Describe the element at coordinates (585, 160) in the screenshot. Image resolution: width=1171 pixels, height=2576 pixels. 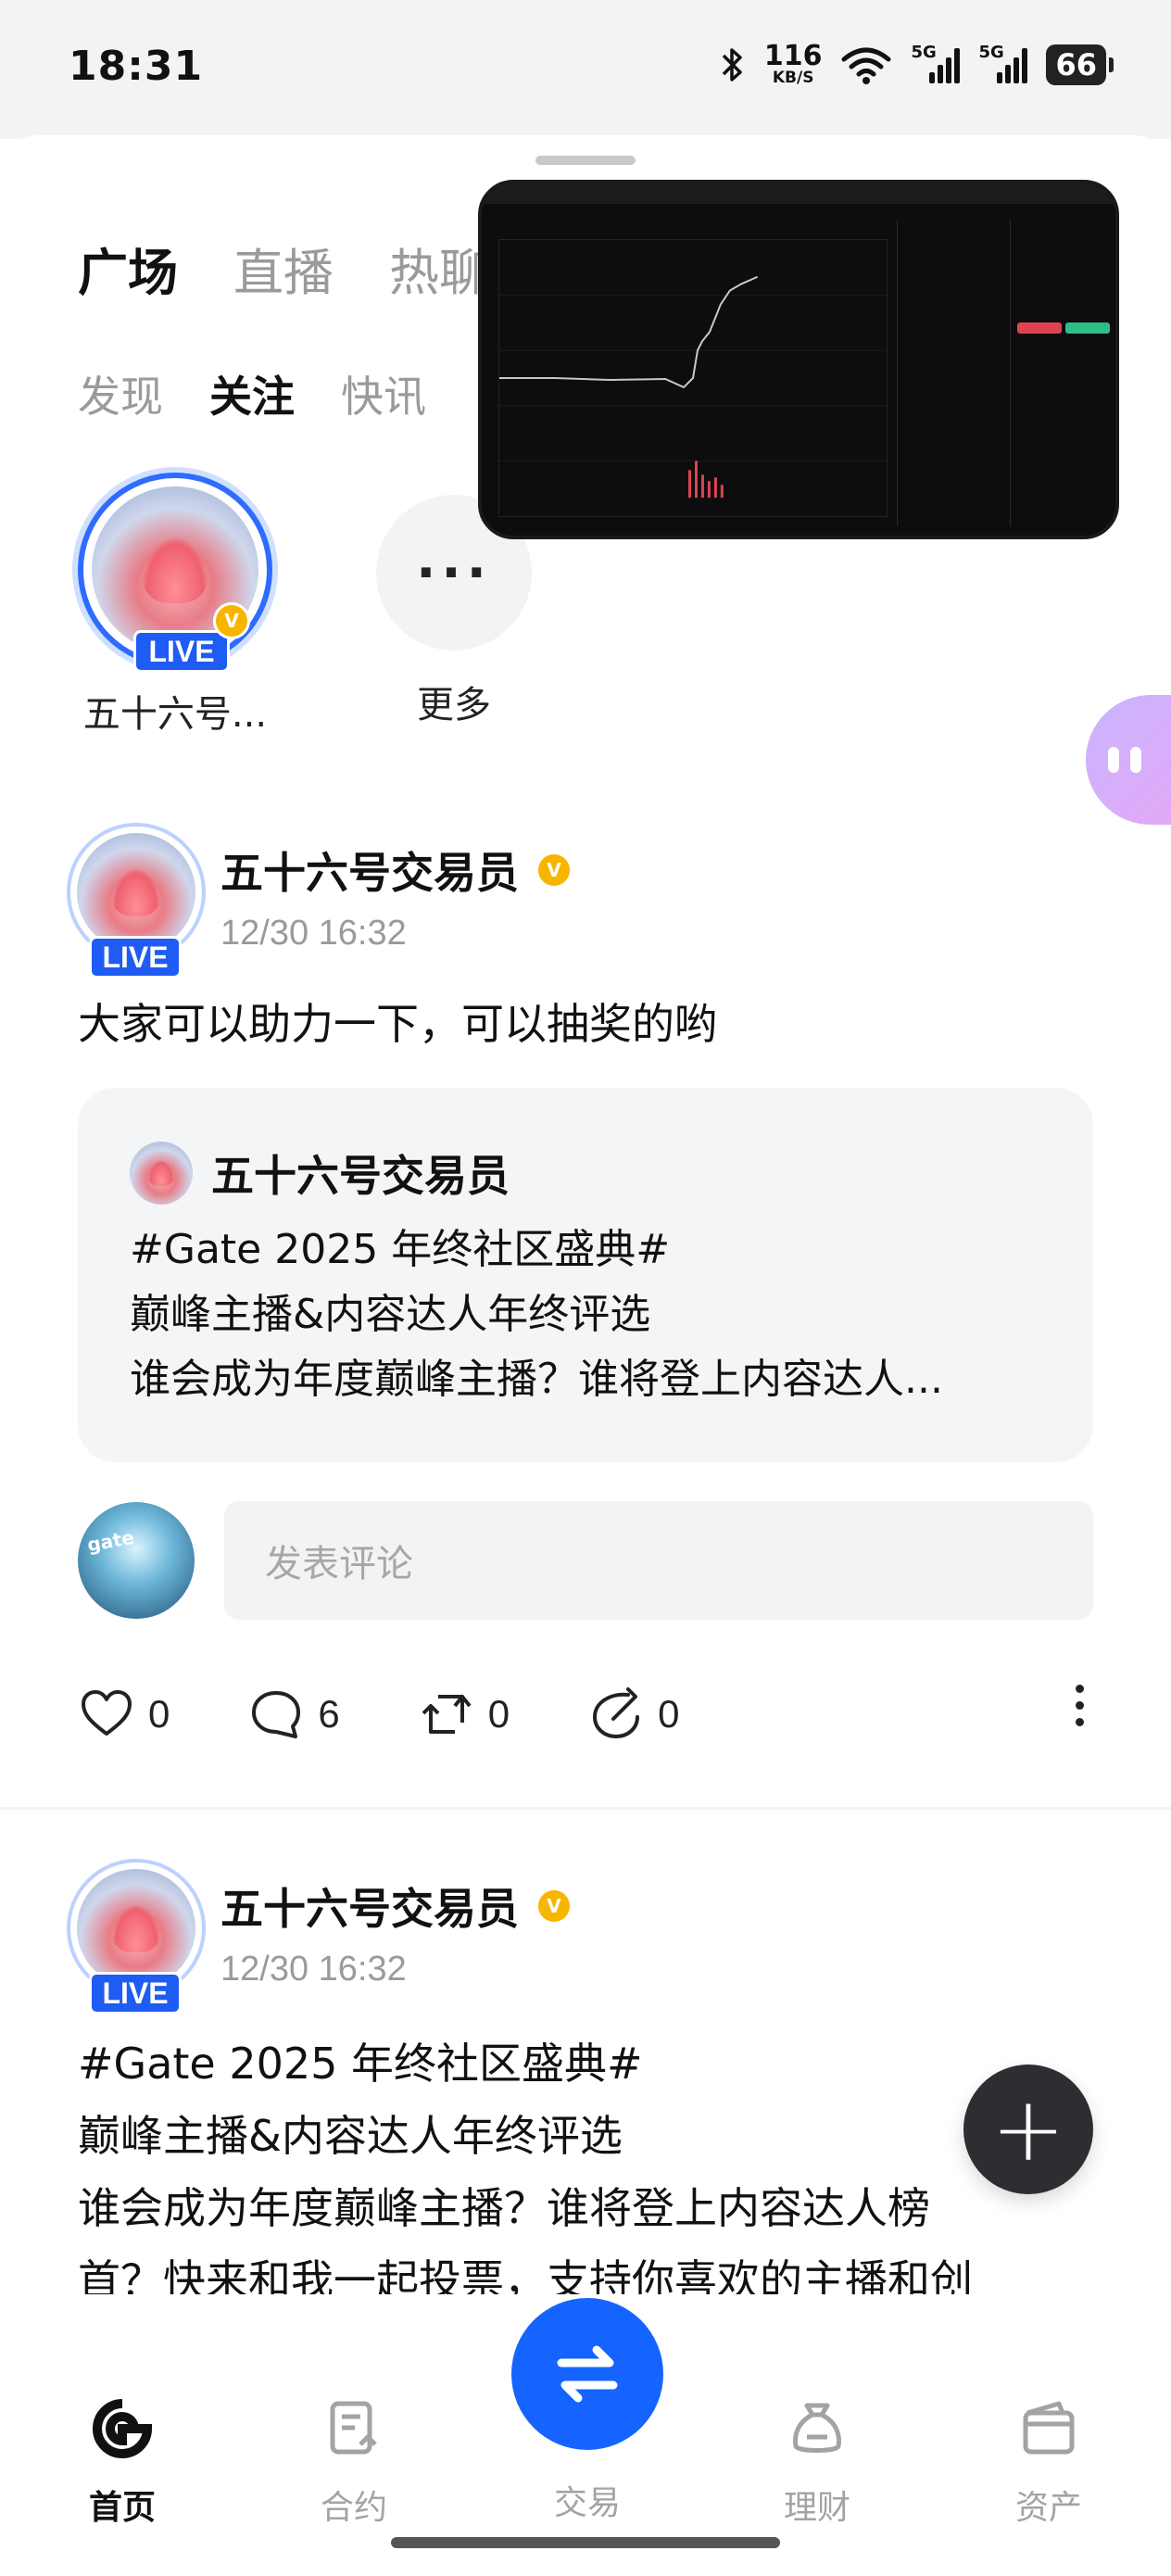
I see `drag-handle` at that location.